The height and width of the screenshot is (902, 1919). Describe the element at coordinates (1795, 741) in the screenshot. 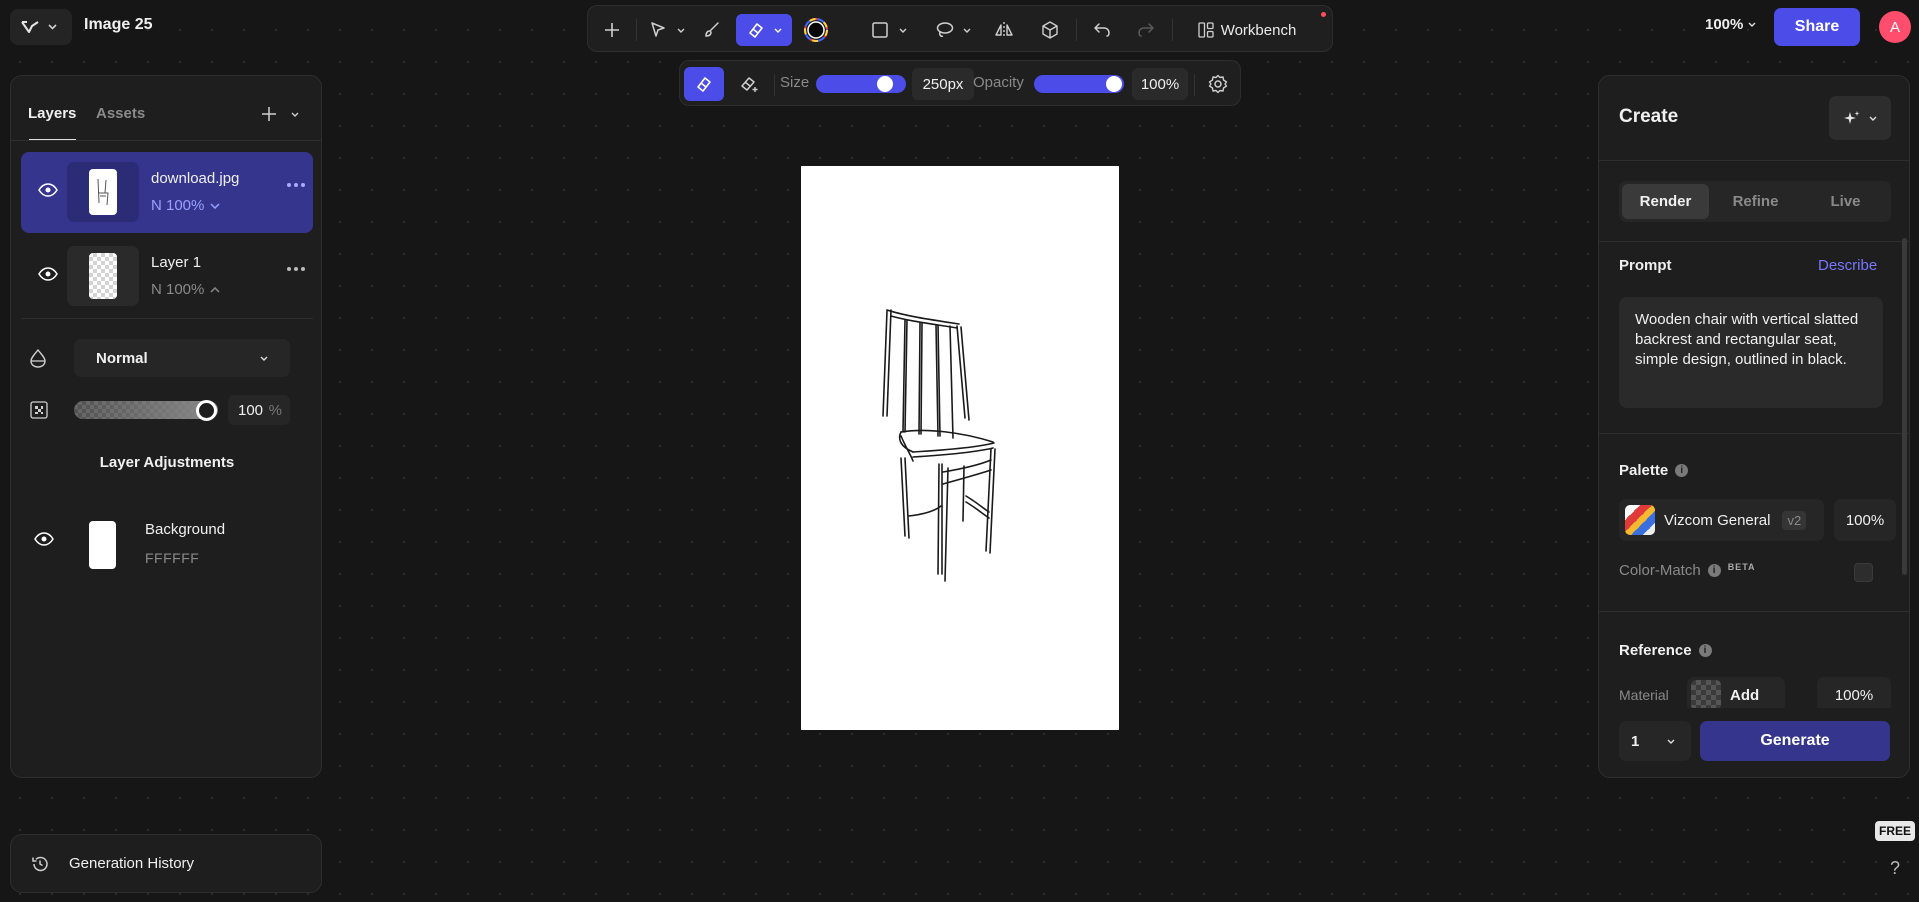

I see `generate-button: Generate` at that location.